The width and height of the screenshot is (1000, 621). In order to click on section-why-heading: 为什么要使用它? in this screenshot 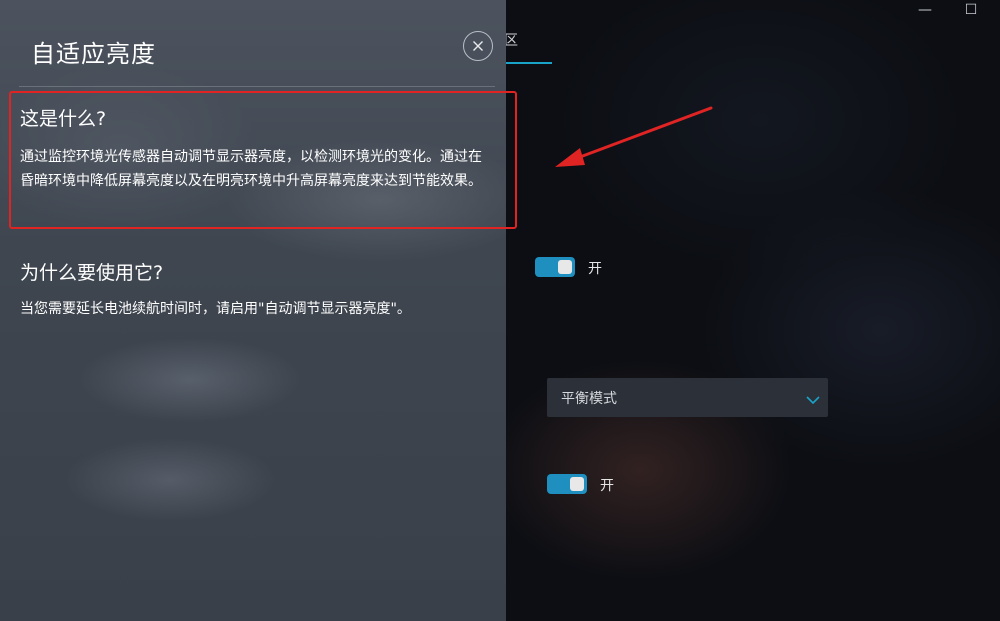, I will do `click(92, 273)`.